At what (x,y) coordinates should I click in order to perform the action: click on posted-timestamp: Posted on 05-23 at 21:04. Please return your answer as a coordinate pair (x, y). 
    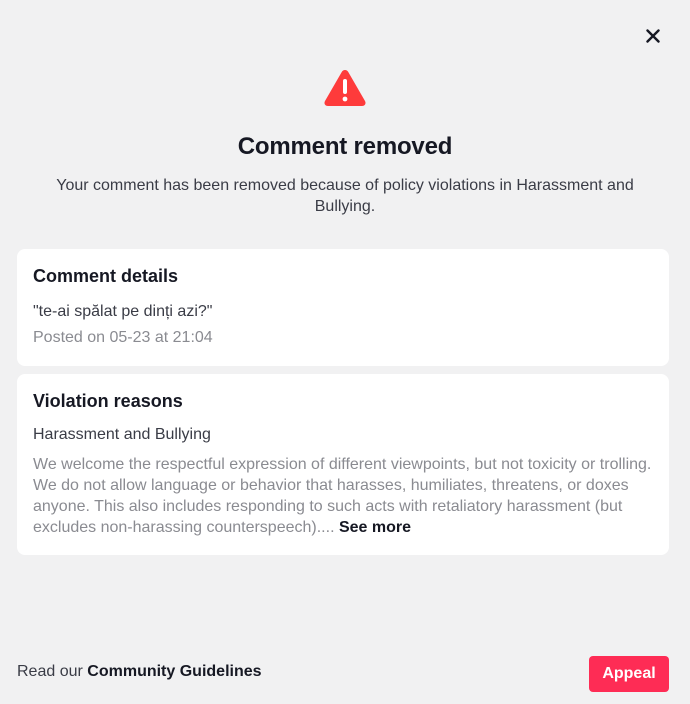
    Looking at the image, I should click on (123, 337).